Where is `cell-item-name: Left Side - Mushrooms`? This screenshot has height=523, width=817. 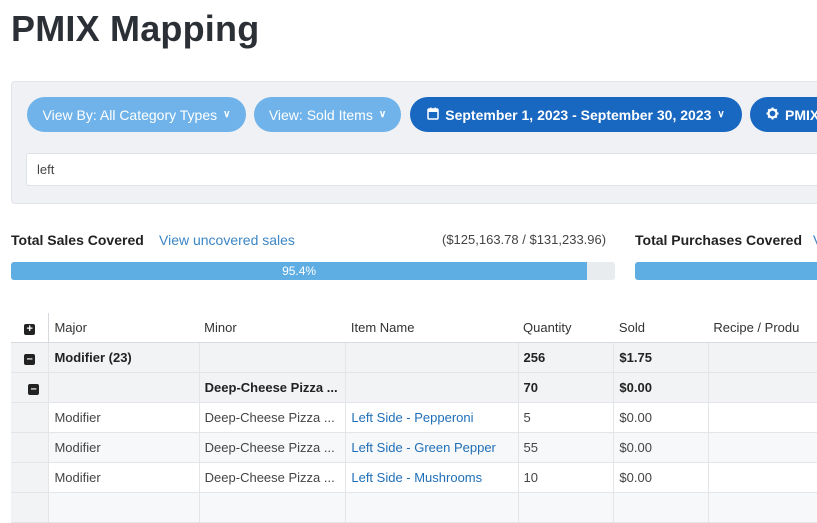
cell-item-name: Left Side - Mushrooms is located at coordinates (432, 477).